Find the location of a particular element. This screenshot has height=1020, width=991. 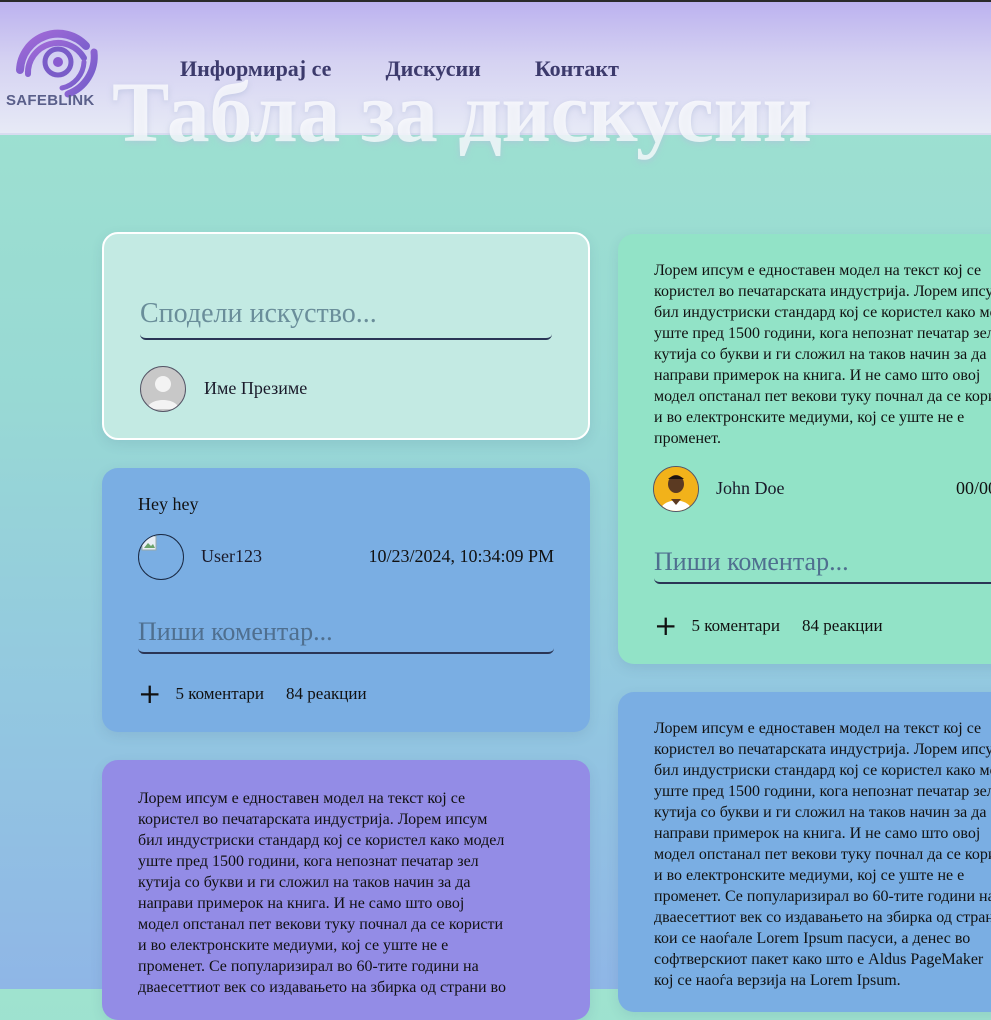

broken-avatar-image-icon is located at coordinates (161, 557).